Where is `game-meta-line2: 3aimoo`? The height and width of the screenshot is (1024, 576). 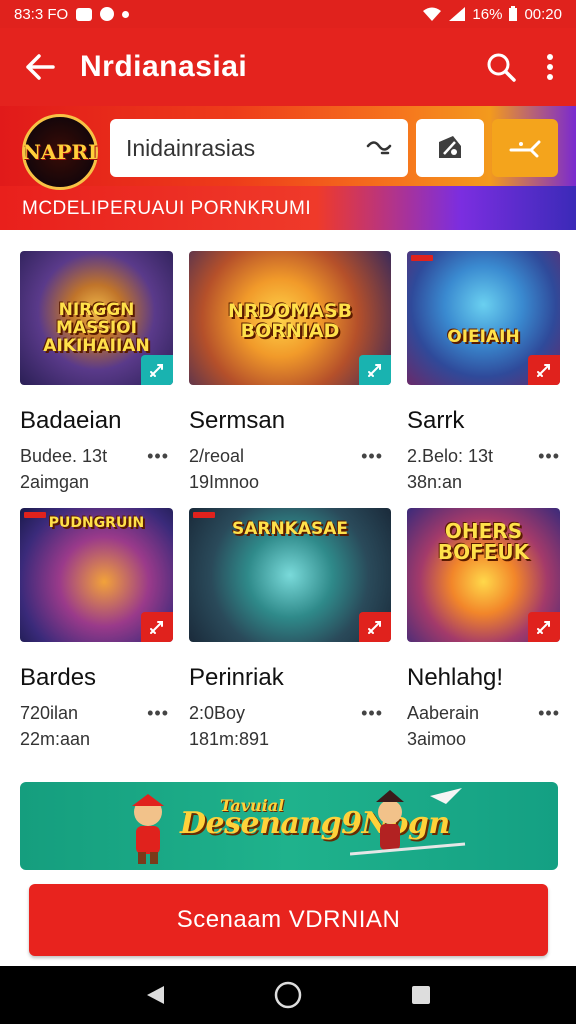 game-meta-line2: 3aimoo is located at coordinates (437, 739).